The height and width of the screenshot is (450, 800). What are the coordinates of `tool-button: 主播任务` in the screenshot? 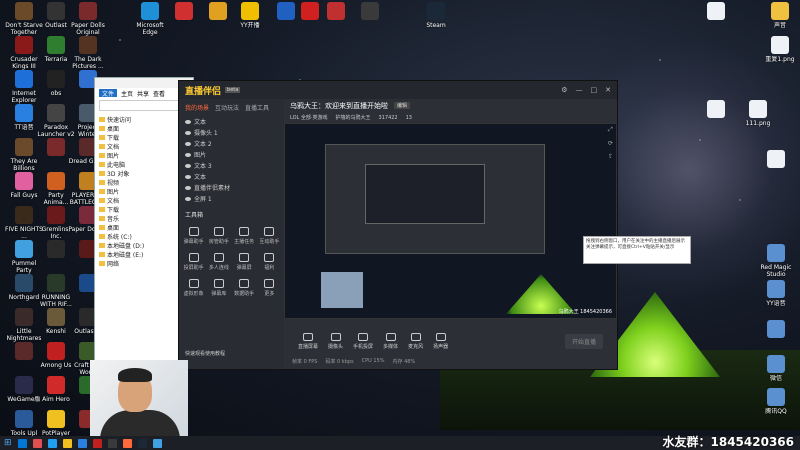 It's located at (244, 236).